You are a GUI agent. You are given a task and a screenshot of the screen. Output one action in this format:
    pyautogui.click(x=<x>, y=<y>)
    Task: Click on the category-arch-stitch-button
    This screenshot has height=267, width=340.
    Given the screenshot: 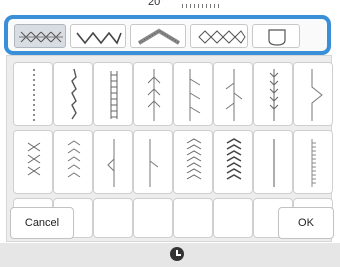 What is the action you would take?
    pyautogui.click(x=158, y=36)
    